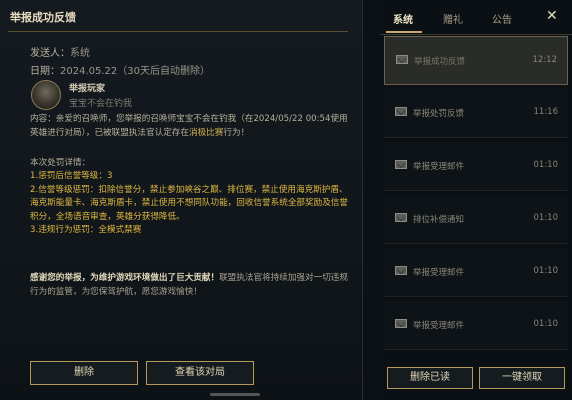  What do you see at coordinates (522, 378) in the screenshot?
I see `claim-all-button: 一键领取` at bounding box center [522, 378].